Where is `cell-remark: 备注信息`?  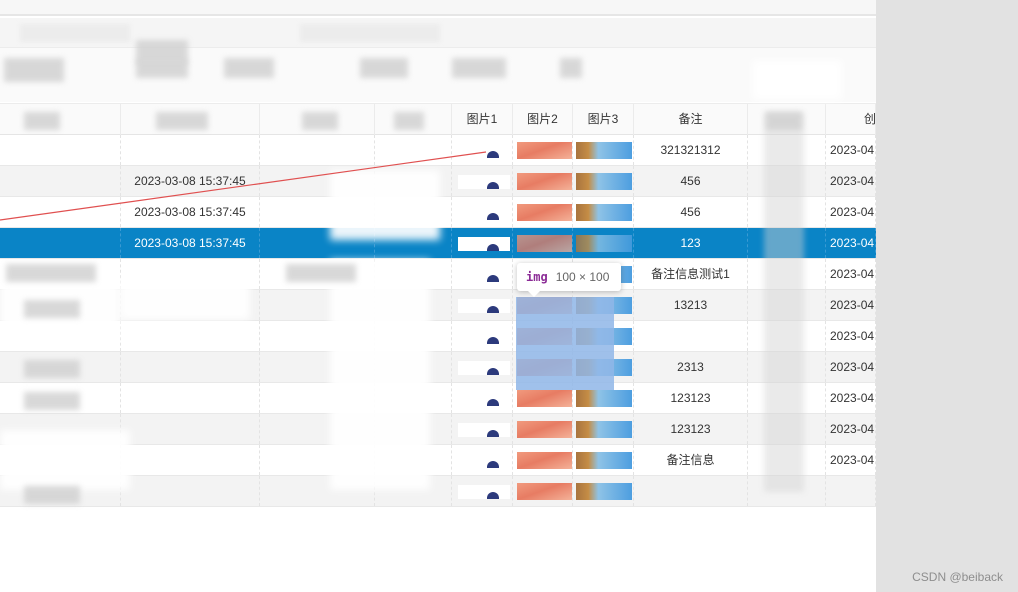 cell-remark: 备注信息 is located at coordinates (691, 460).